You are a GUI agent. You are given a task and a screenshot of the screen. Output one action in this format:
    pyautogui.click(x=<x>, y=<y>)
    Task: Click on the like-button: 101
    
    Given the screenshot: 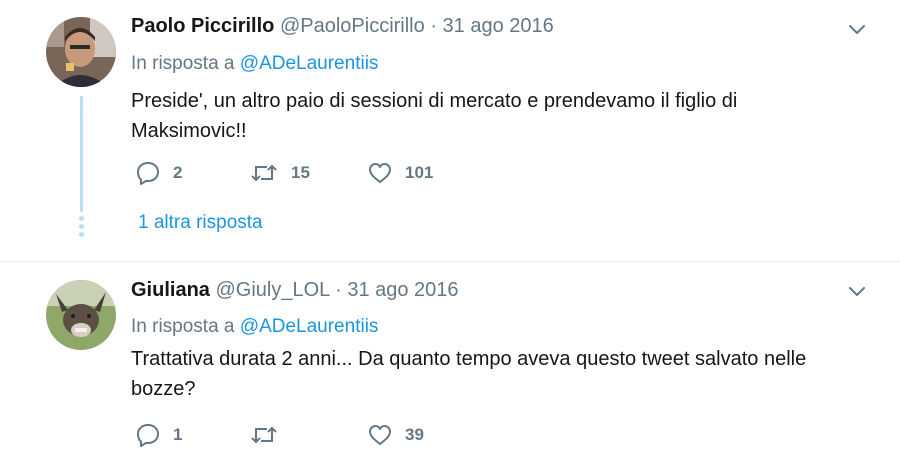 What is the action you would take?
    pyautogui.click(x=400, y=173)
    